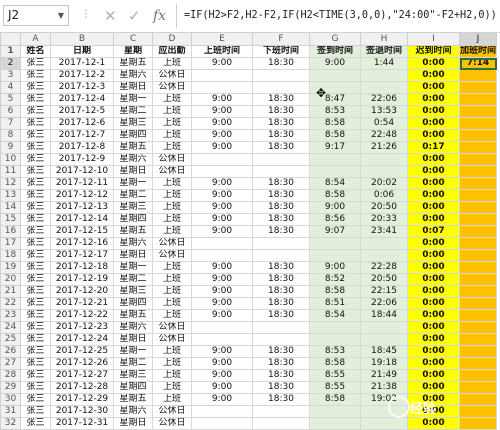 The width and height of the screenshot is (500, 430). I want to click on header-cell: 日期, so click(82, 51).